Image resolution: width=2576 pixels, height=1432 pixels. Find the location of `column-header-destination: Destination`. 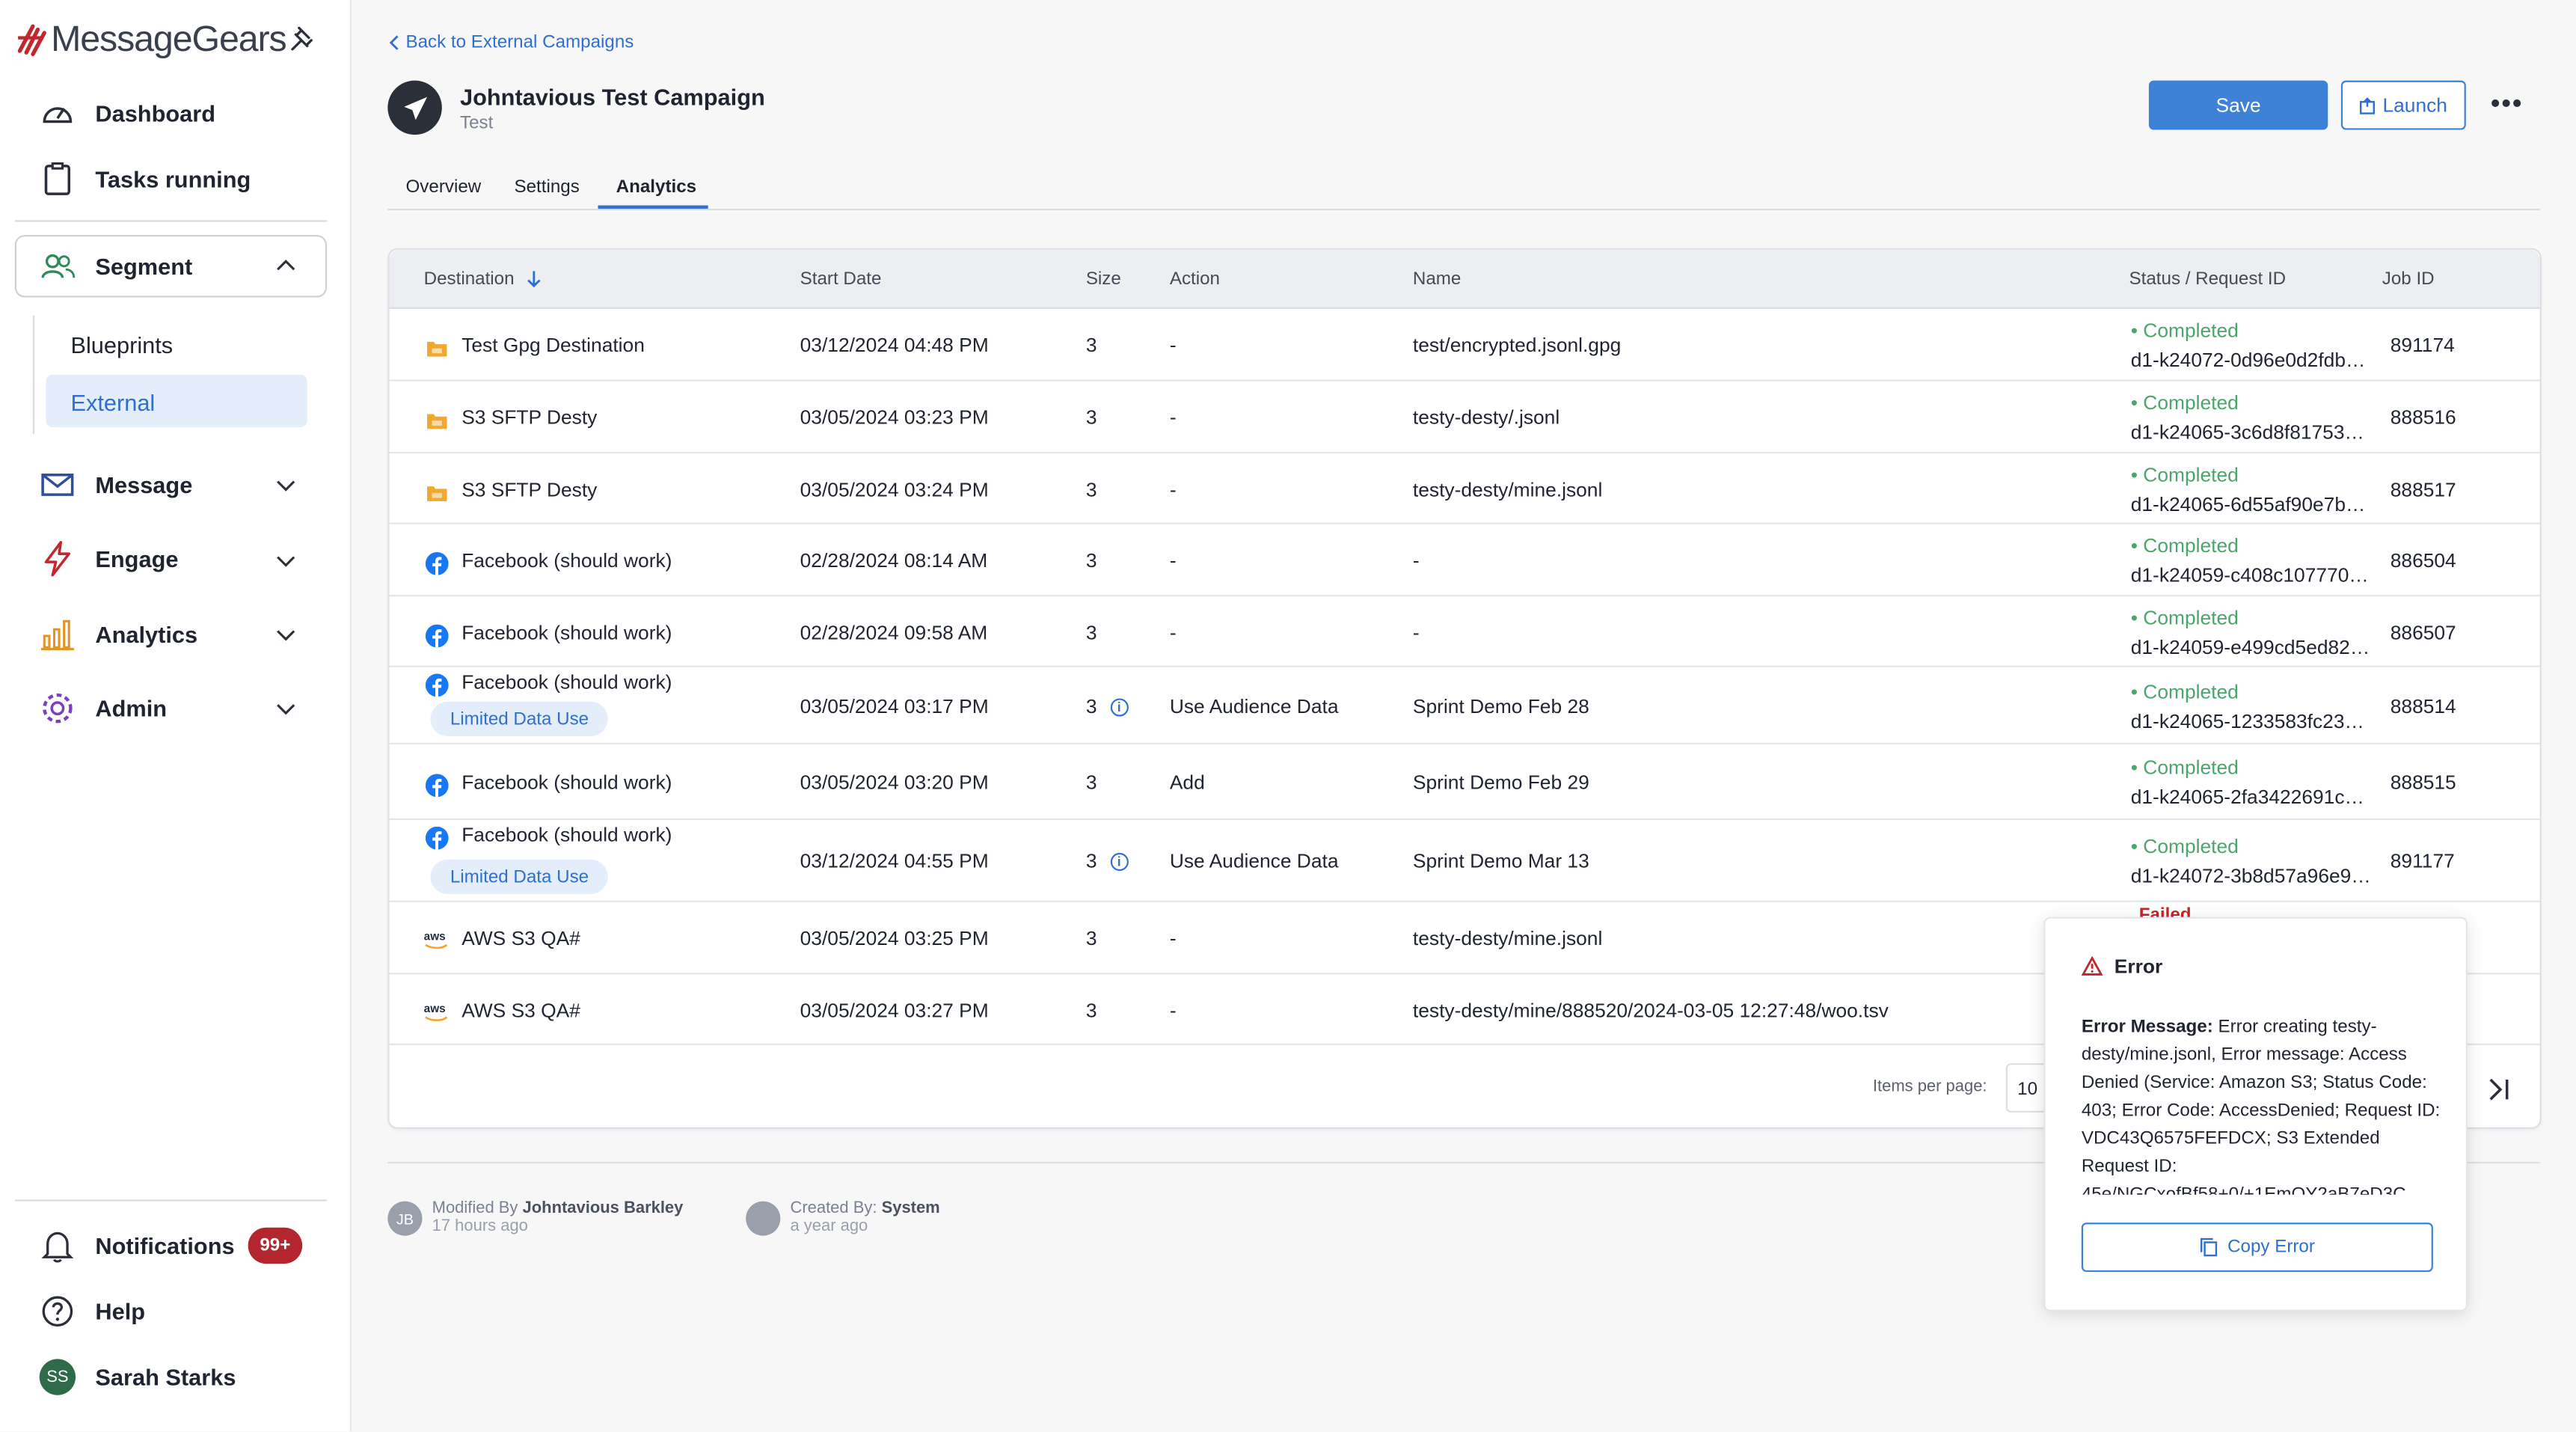

column-header-destination: Destination is located at coordinates (483, 280).